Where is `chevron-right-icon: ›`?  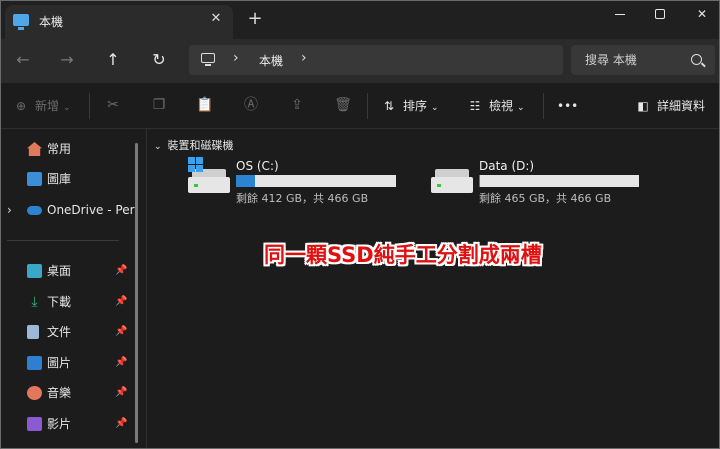
chevron-right-icon: › is located at coordinates (9, 210).